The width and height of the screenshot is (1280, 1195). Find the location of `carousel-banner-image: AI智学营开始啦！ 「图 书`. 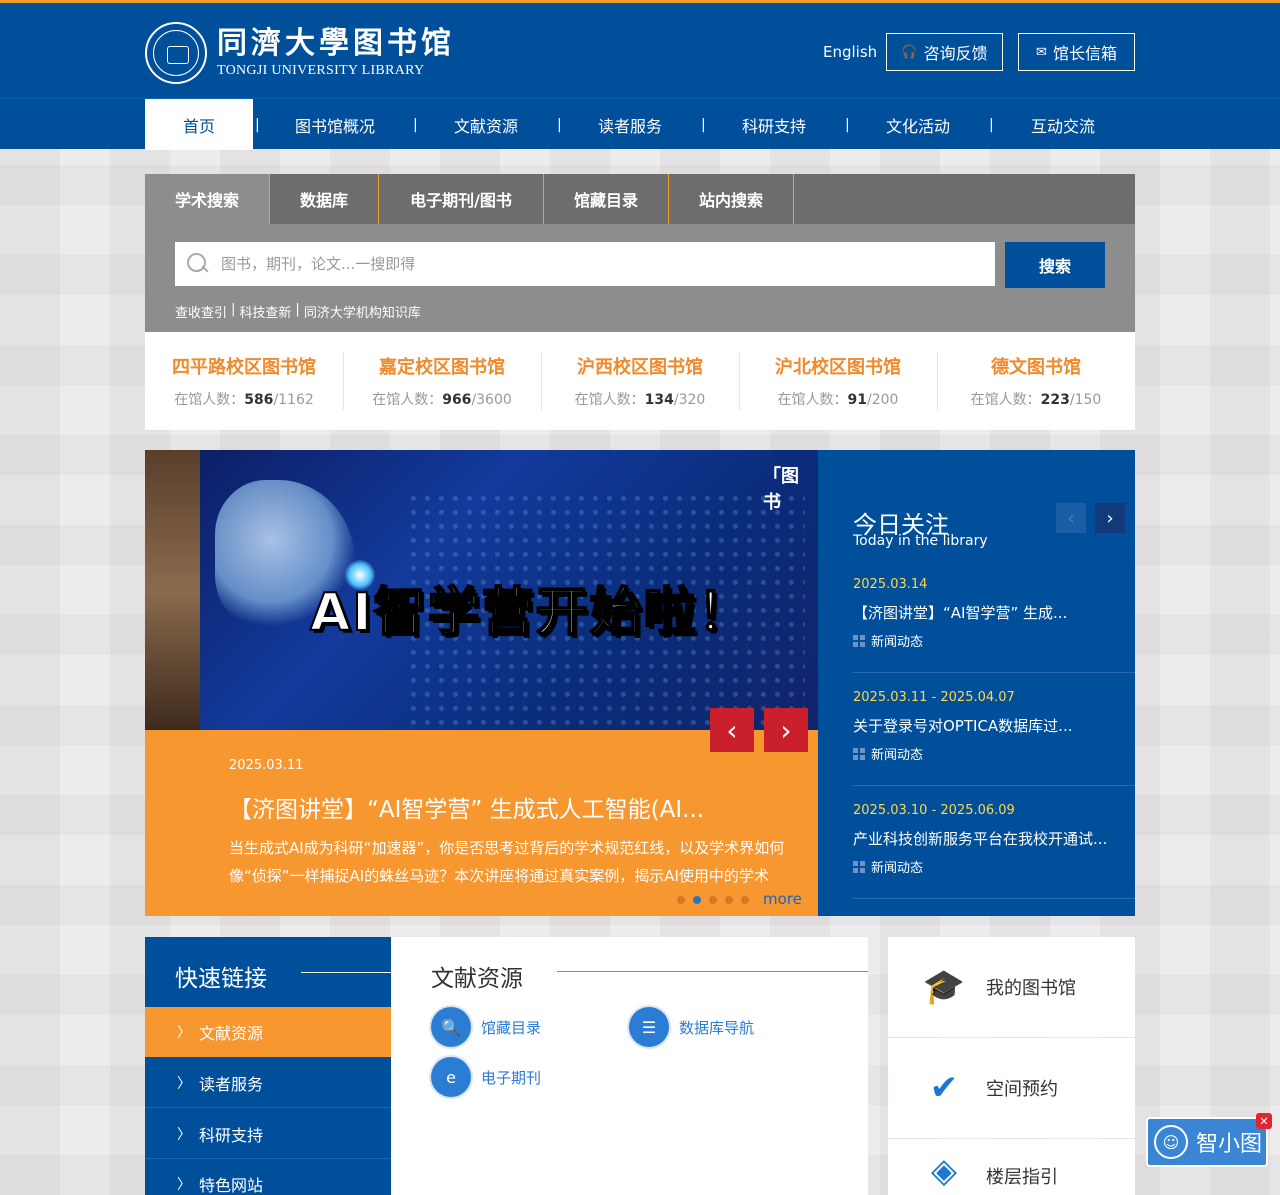

carousel-banner-image: AI智学营开始啦！ 「图 书 is located at coordinates (481, 590).